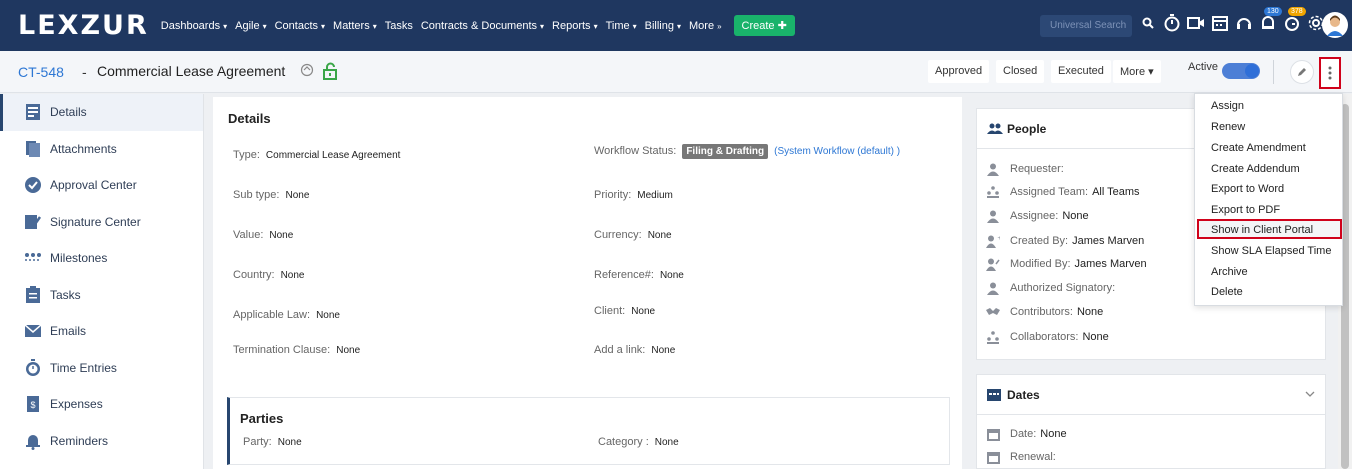 This screenshot has width=1352, height=469. What do you see at coordinates (41, 72) in the screenshot?
I see `record-id: CT-548` at bounding box center [41, 72].